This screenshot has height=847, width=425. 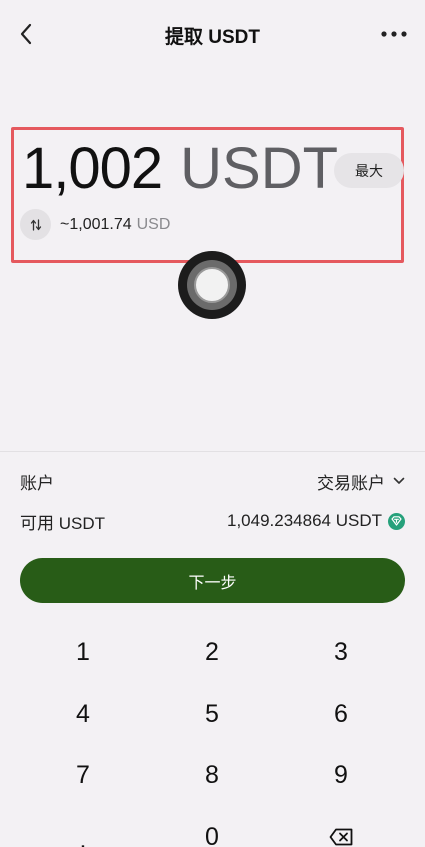 I want to click on keypad-key-0: 0, so click(x=212, y=829).